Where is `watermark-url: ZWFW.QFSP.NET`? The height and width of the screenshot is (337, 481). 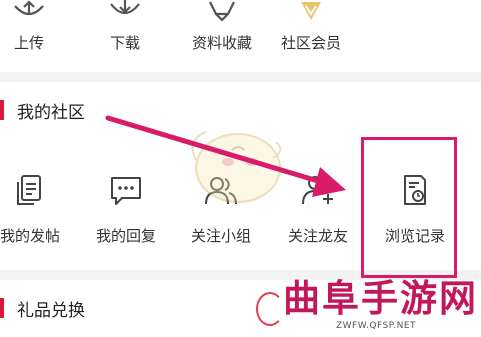
watermark-url: ZWFW.QFSP.NET is located at coordinates (376, 326).